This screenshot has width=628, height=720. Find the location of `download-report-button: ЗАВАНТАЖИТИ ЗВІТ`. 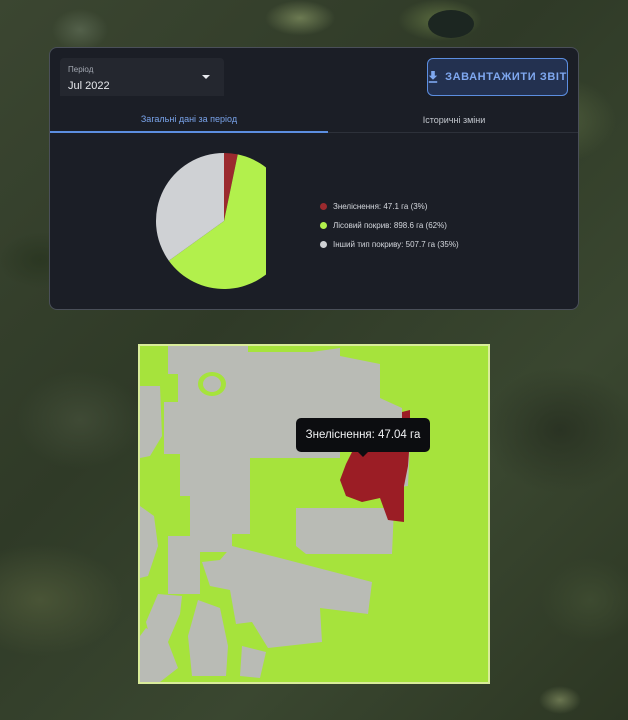

download-report-button: ЗАВАНТАЖИТИ ЗВІТ is located at coordinates (497, 77).